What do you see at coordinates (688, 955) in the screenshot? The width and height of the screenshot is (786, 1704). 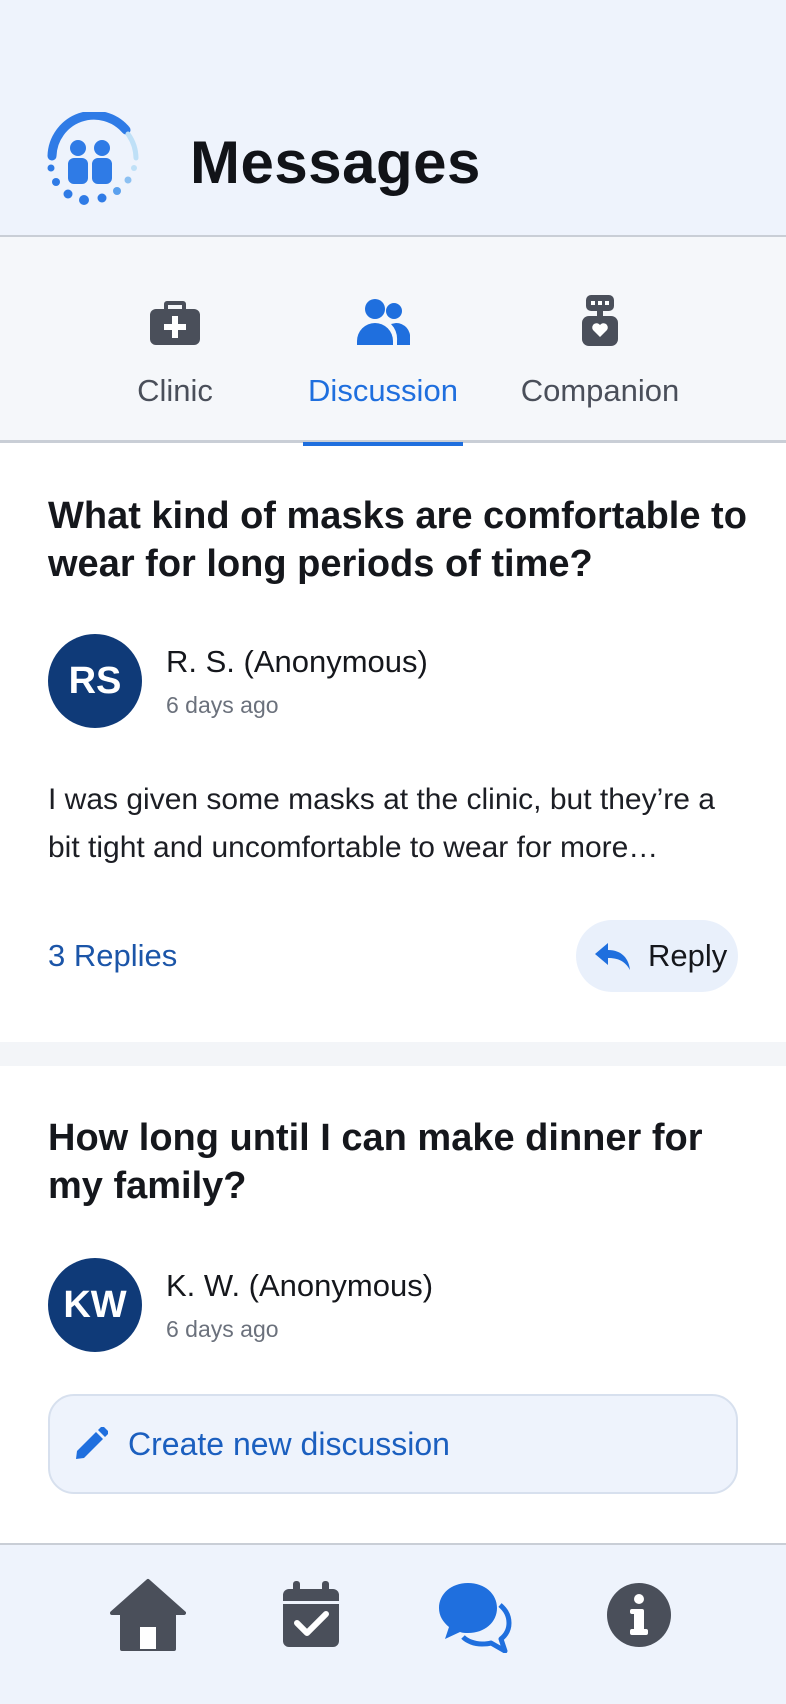 I see `reply-label: Reply` at bounding box center [688, 955].